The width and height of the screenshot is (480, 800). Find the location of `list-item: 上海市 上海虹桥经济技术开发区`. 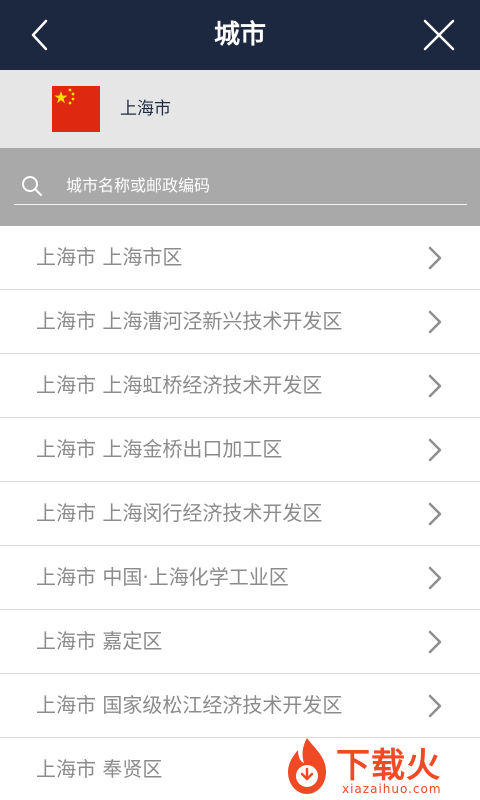

list-item: 上海市 上海虹桥经济技术开发区 is located at coordinates (240, 386).